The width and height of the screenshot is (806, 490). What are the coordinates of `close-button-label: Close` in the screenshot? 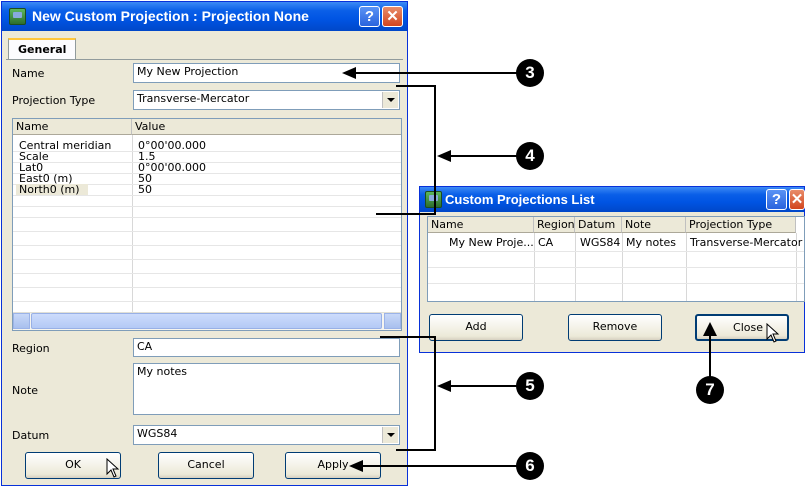 It's located at (748, 327).